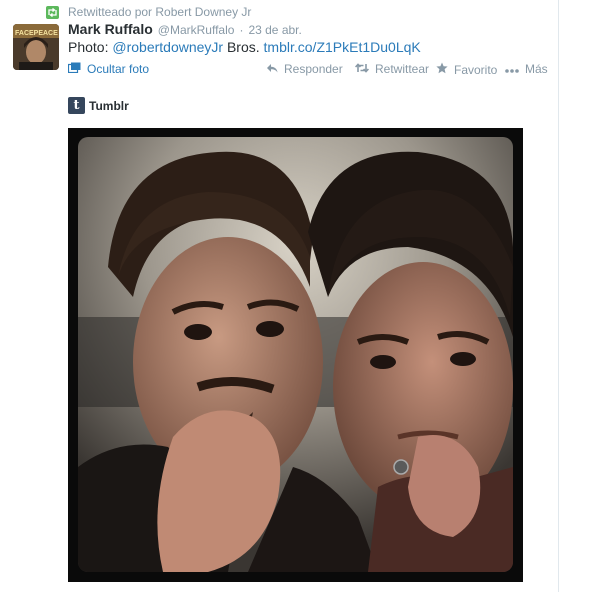 Image resolution: width=608 pixels, height=592 pixels. I want to click on favorite-star-icon, so click(442, 69).